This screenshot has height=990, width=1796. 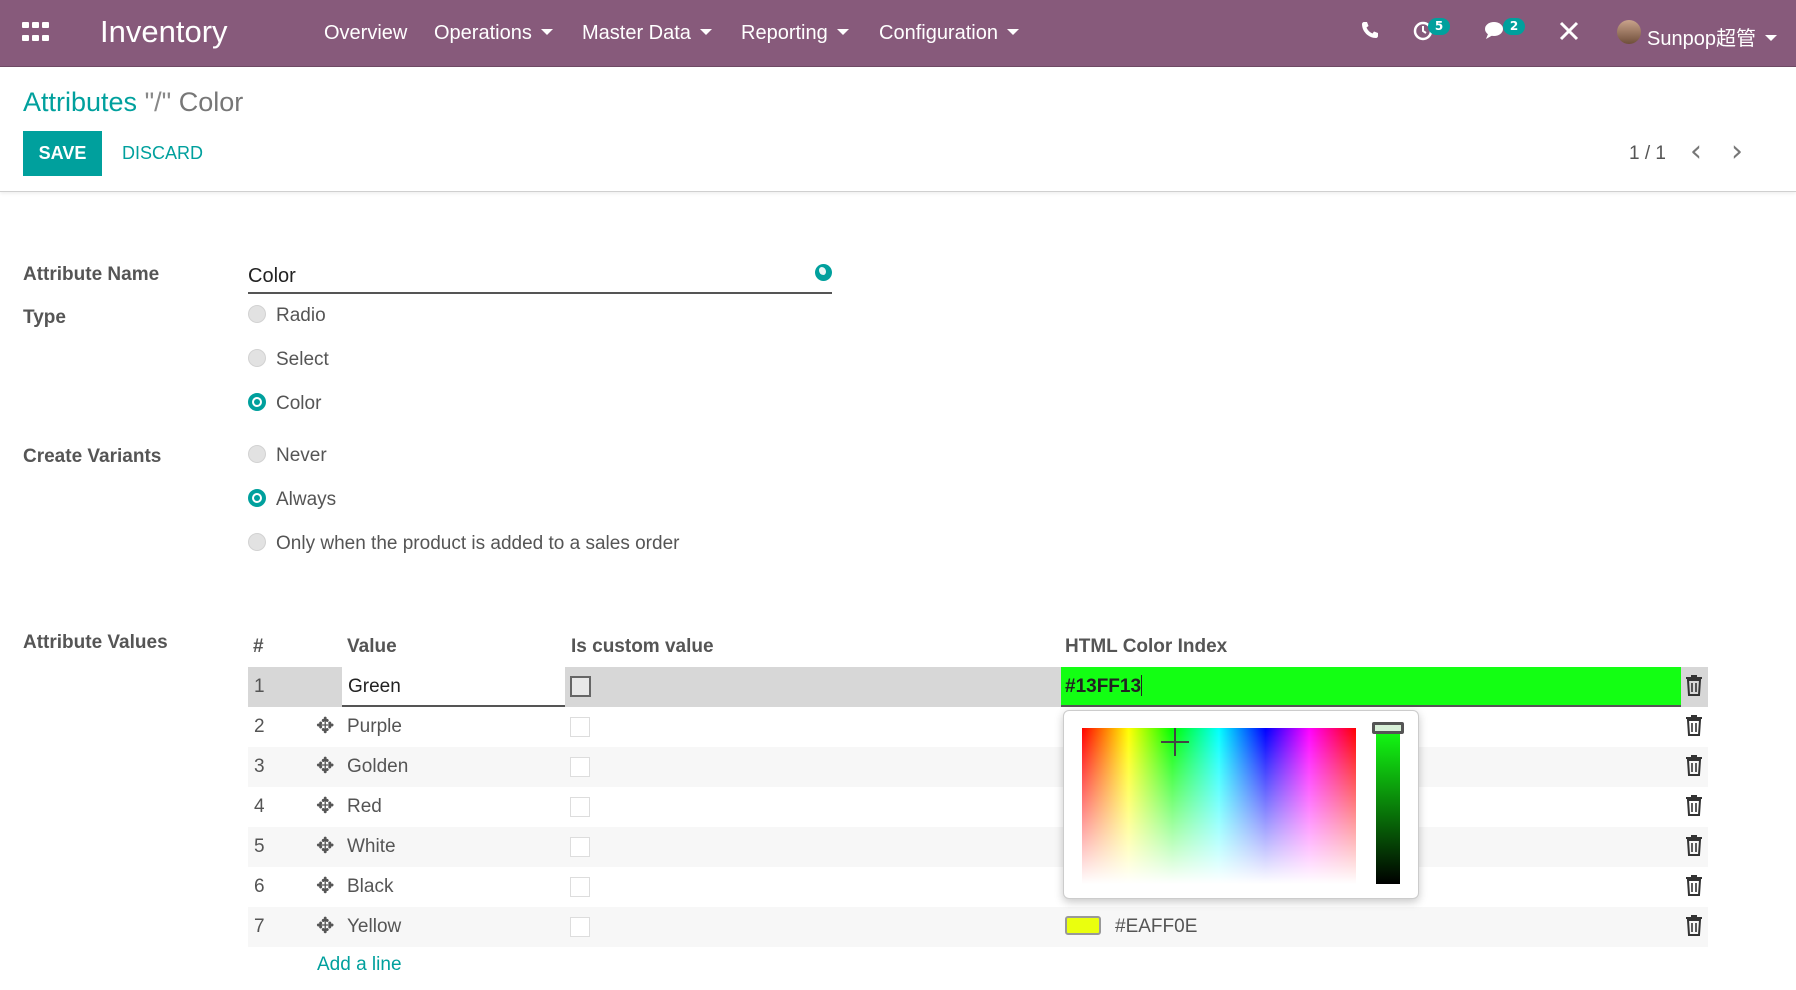 What do you see at coordinates (1103, 686) in the screenshot?
I see `color-index-value: #13FF13` at bounding box center [1103, 686].